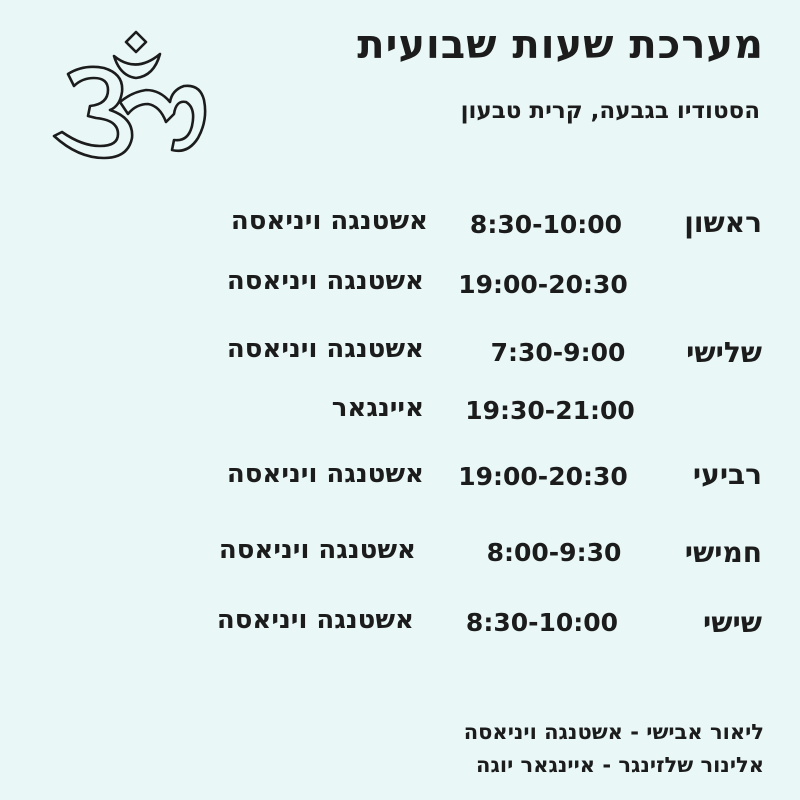 The height and width of the screenshot is (800, 800). Describe the element at coordinates (724, 352) in the screenshot. I see `day-label: שלישי` at that location.